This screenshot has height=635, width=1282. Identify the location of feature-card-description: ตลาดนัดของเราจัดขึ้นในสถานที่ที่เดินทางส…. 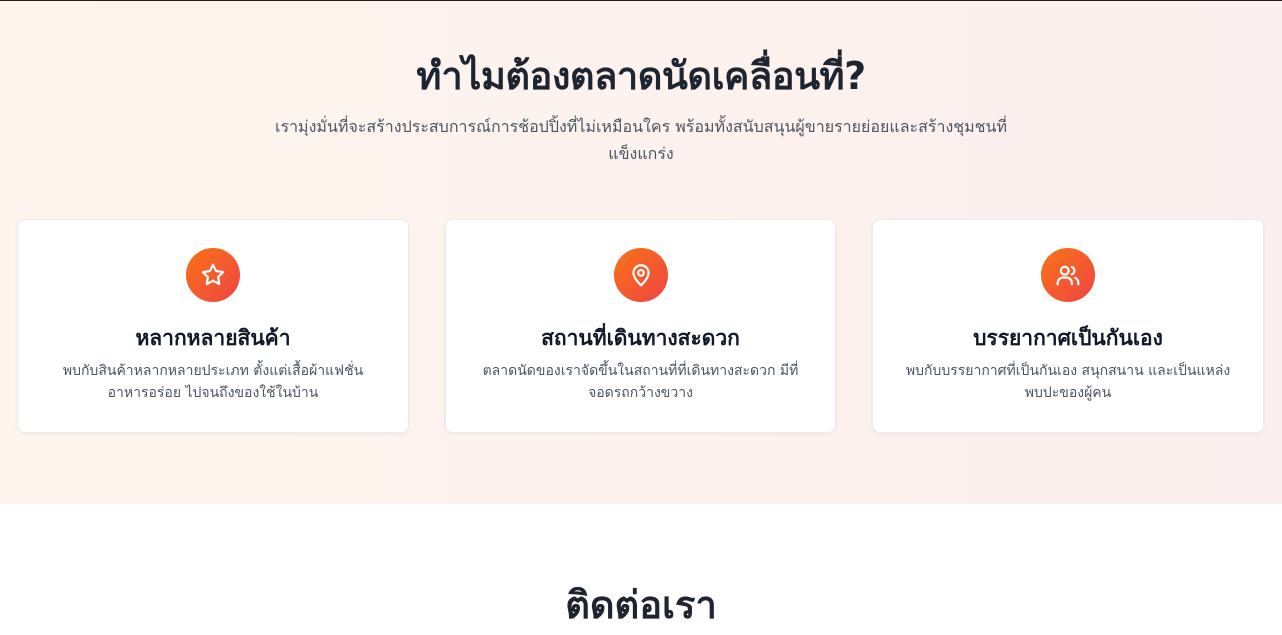
(640, 382).